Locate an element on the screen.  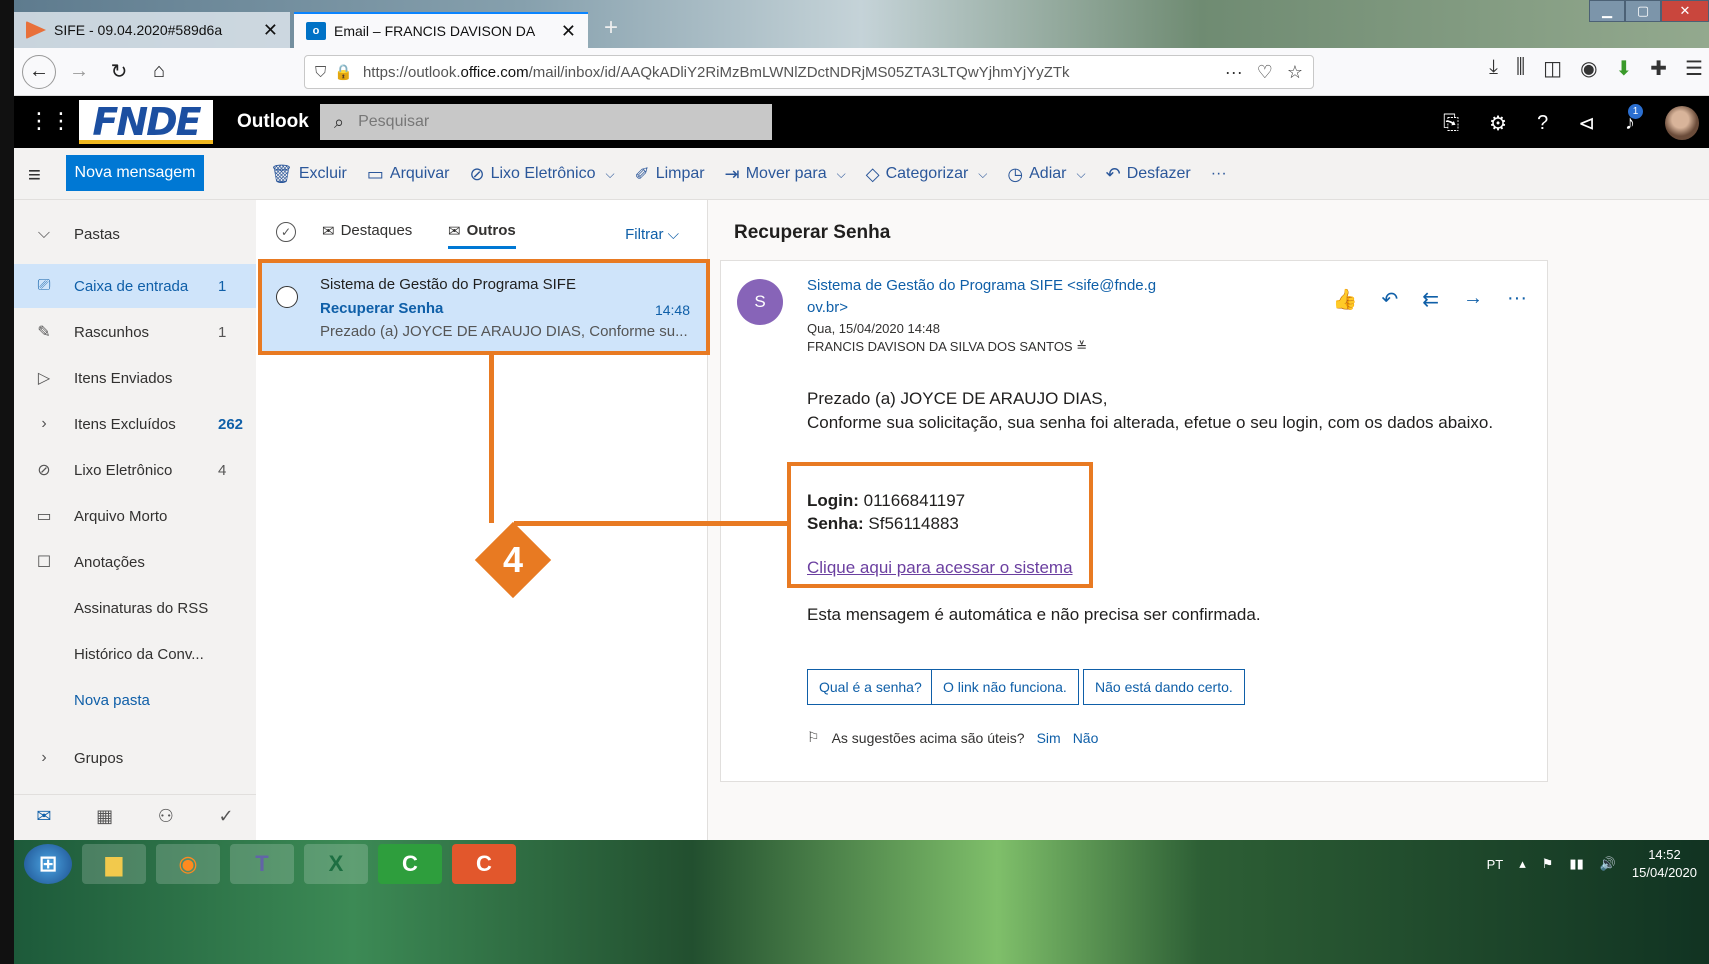
suggested-reply-button: Não está dando certo. is located at coordinates (1164, 687).